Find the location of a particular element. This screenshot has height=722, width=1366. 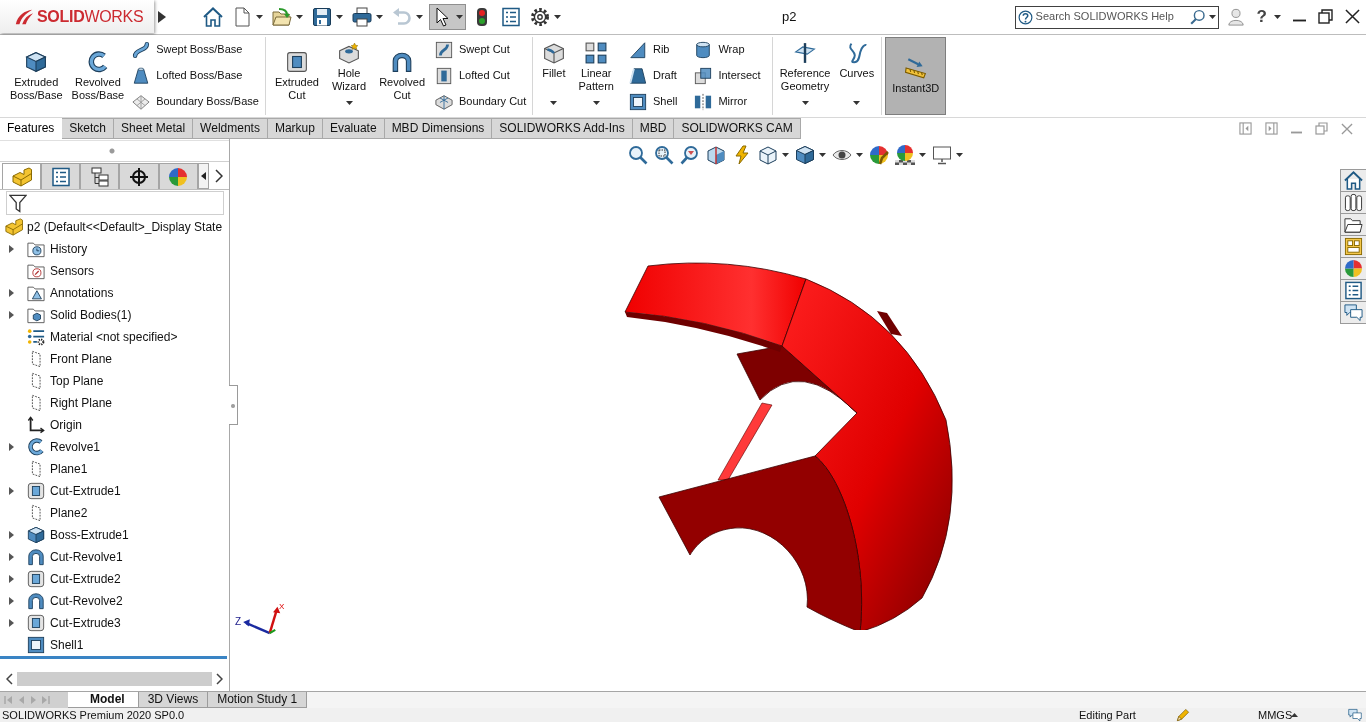

help-button: ? is located at coordinates (1268, 17).